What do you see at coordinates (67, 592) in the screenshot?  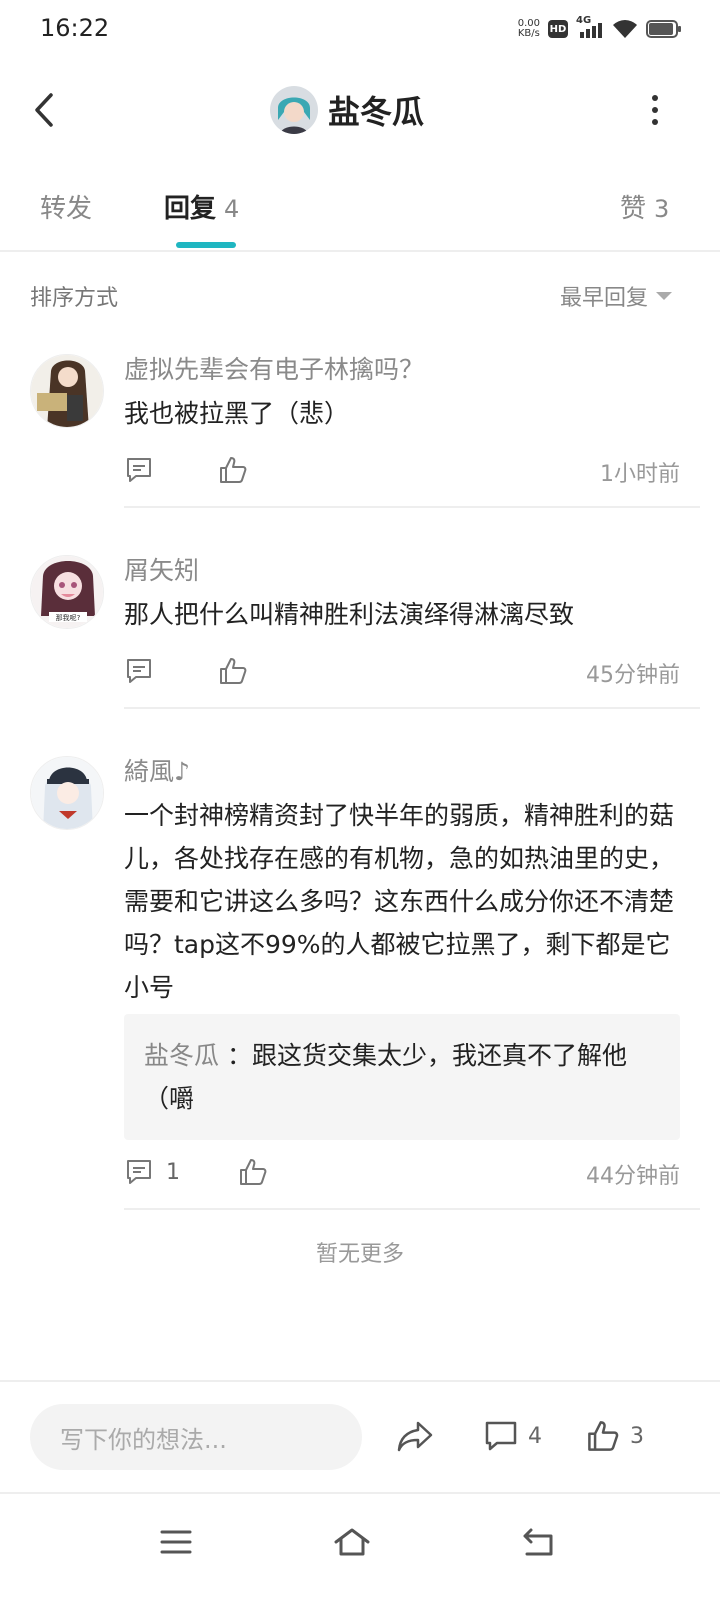 I see `avatar: 那我呢?` at bounding box center [67, 592].